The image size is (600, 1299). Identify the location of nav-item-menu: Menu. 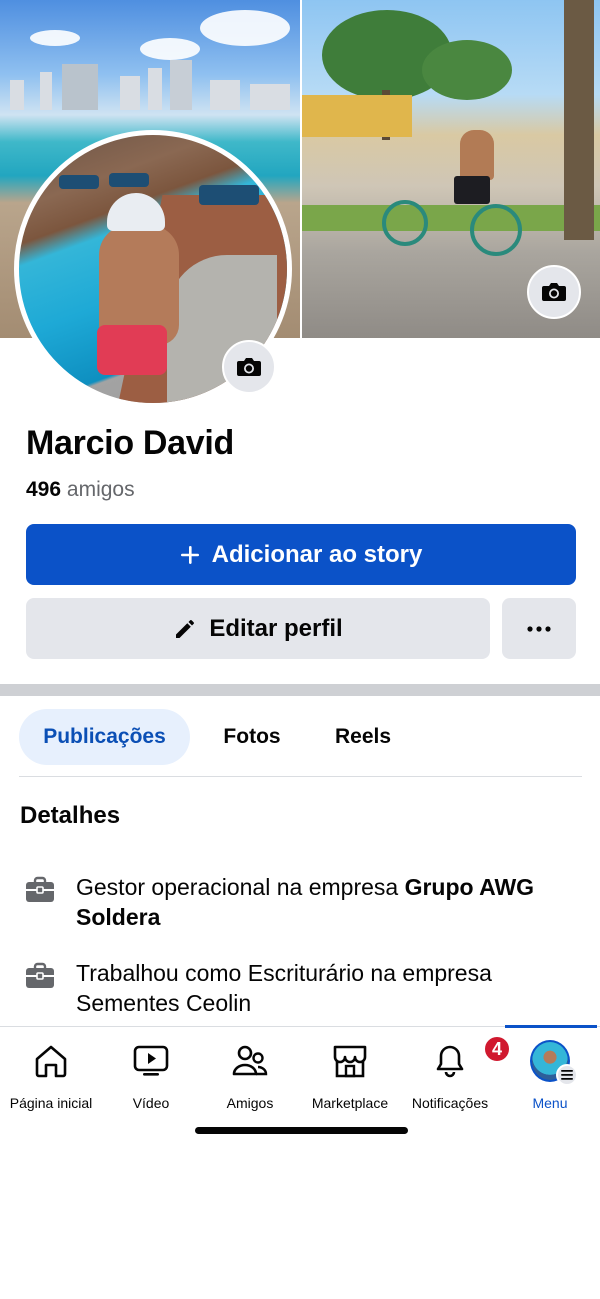
(550, 1075).